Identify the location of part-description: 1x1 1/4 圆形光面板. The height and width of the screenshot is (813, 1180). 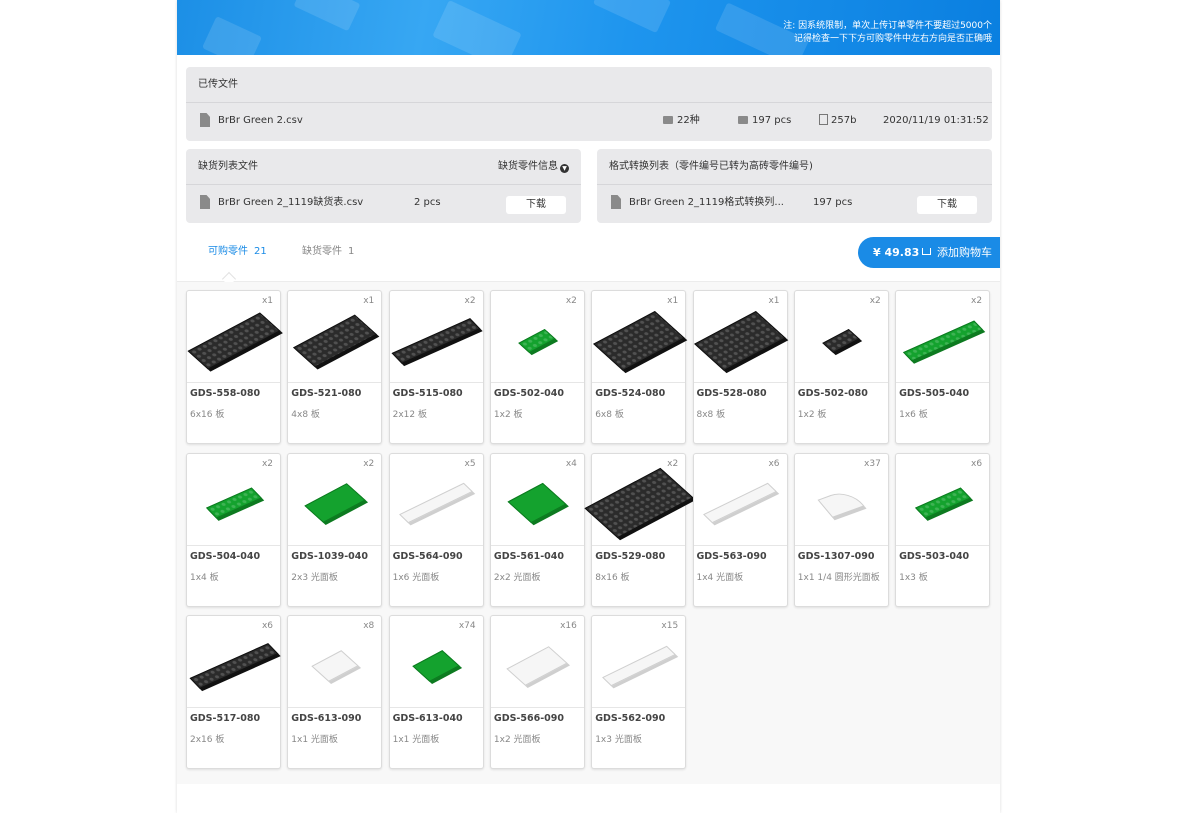
(838, 577).